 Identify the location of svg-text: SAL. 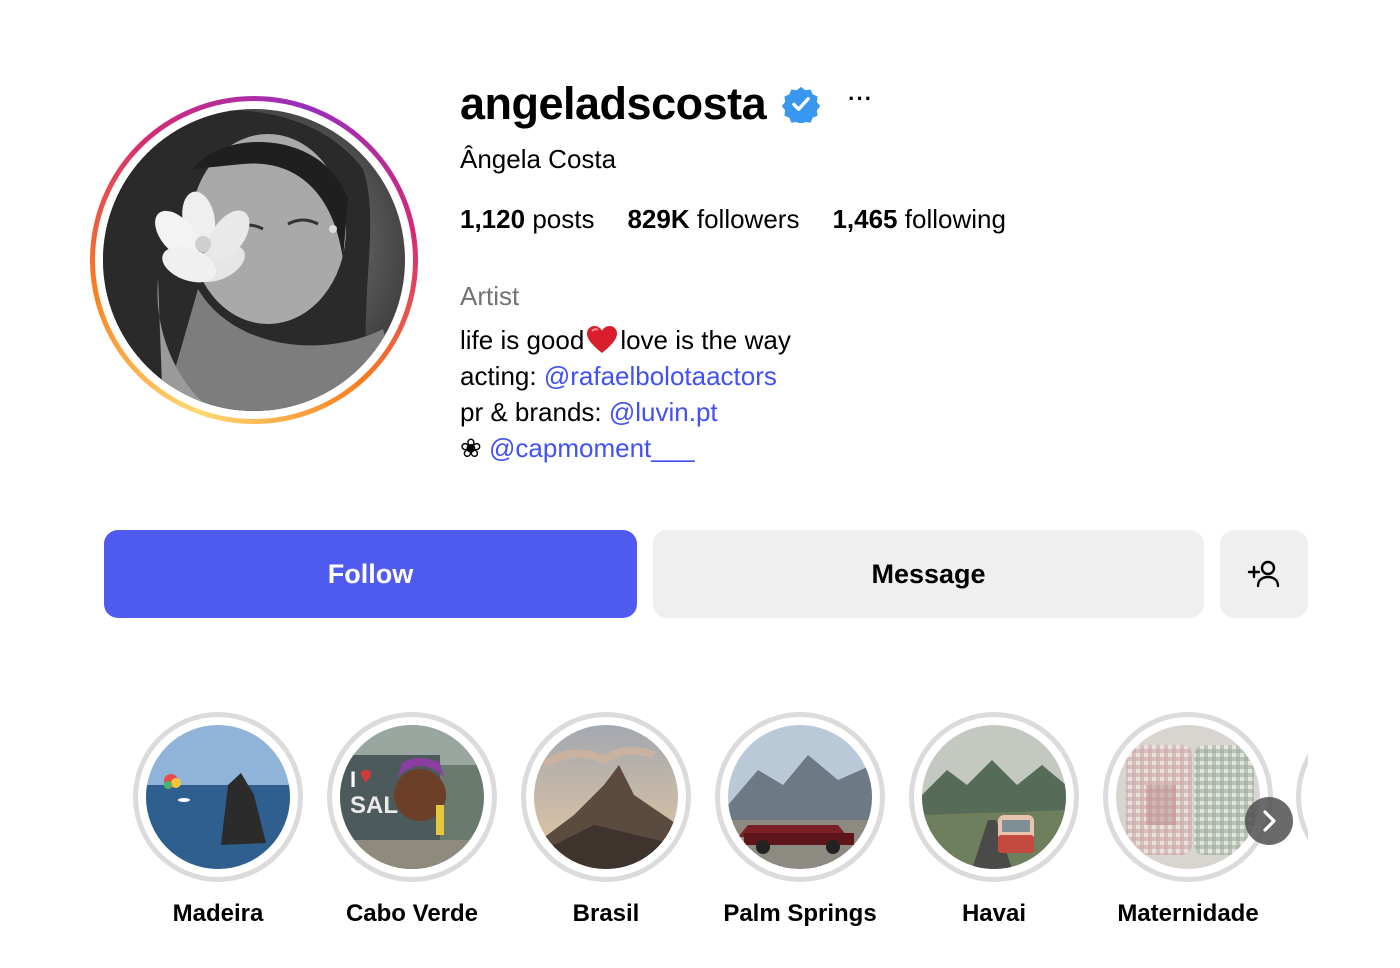
(374, 805).